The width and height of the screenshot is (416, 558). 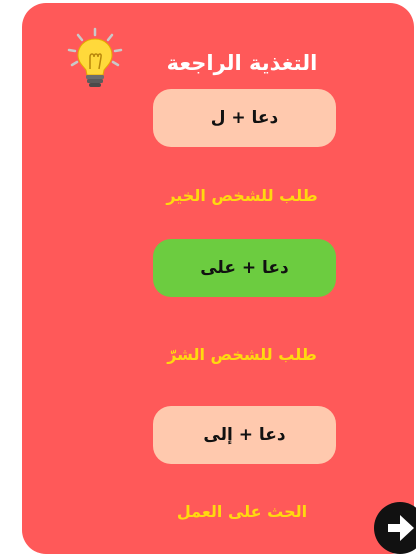 What do you see at coordinates (242, 195) in the screenshot?
I see `option-description-li: طلب للشخص الخير` at bounding box center [242, 195].